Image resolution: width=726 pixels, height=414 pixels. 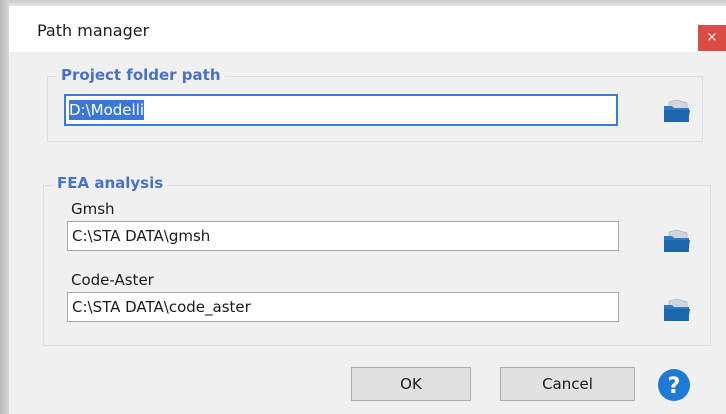 I want to click on close-button: ×, so click(x=712, y=38).